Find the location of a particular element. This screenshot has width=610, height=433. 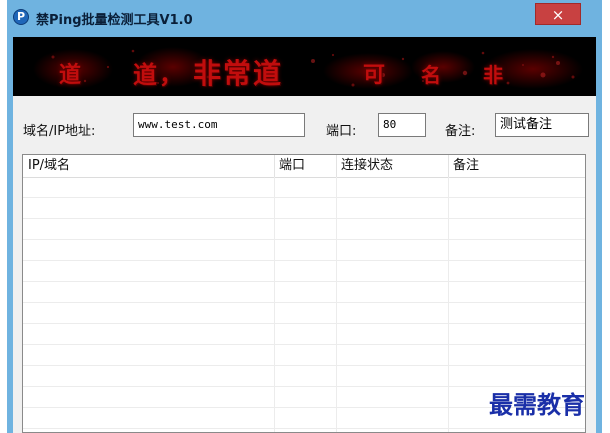

watermark-text: 最需教育 is located at coordinates (537, 404).